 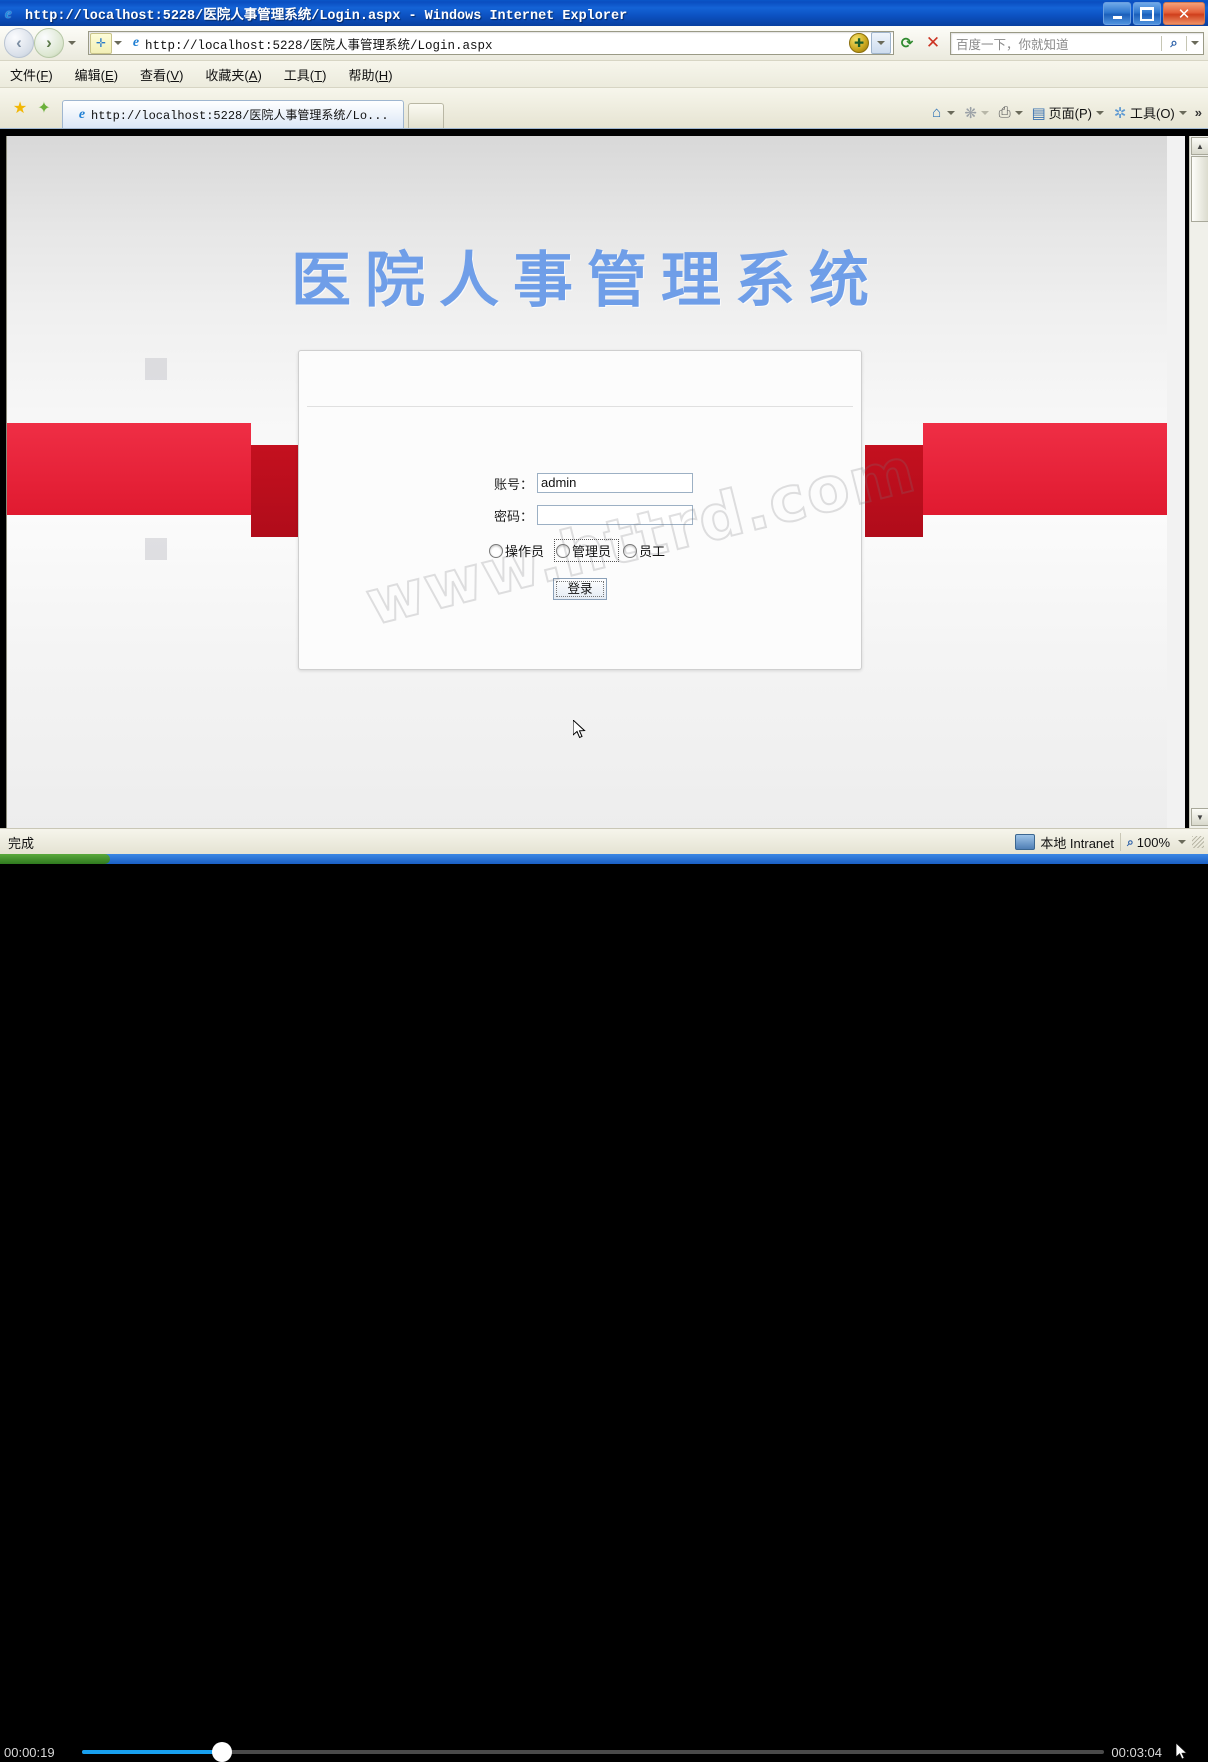 What do you see at coordinates (1120, 113) in the screenshot?
I see `gear-icon: ✲` at bounding box center [1120, 113].